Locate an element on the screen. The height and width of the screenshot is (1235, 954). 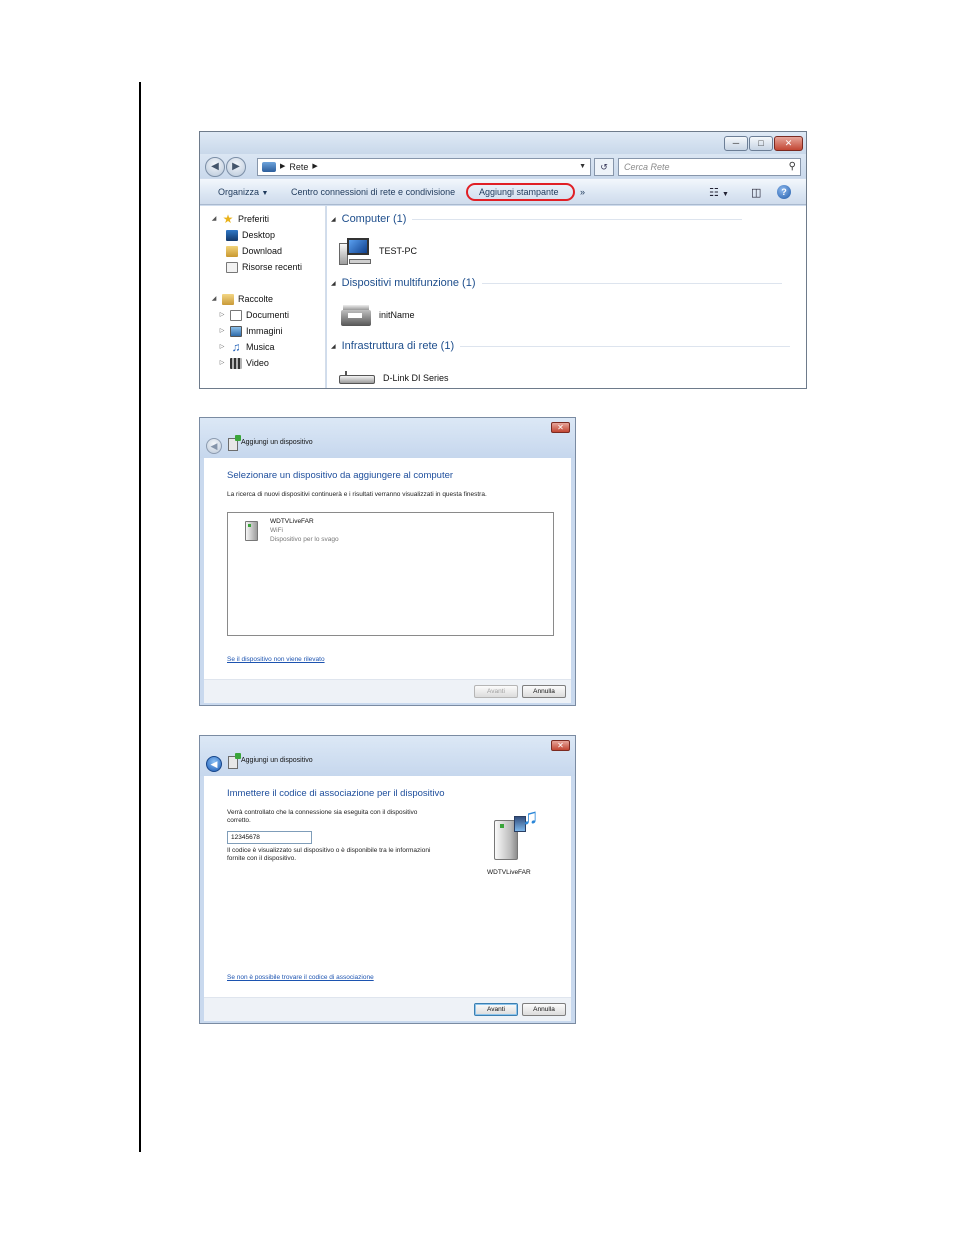
add-device-icon is located at coordinates (234, 443).